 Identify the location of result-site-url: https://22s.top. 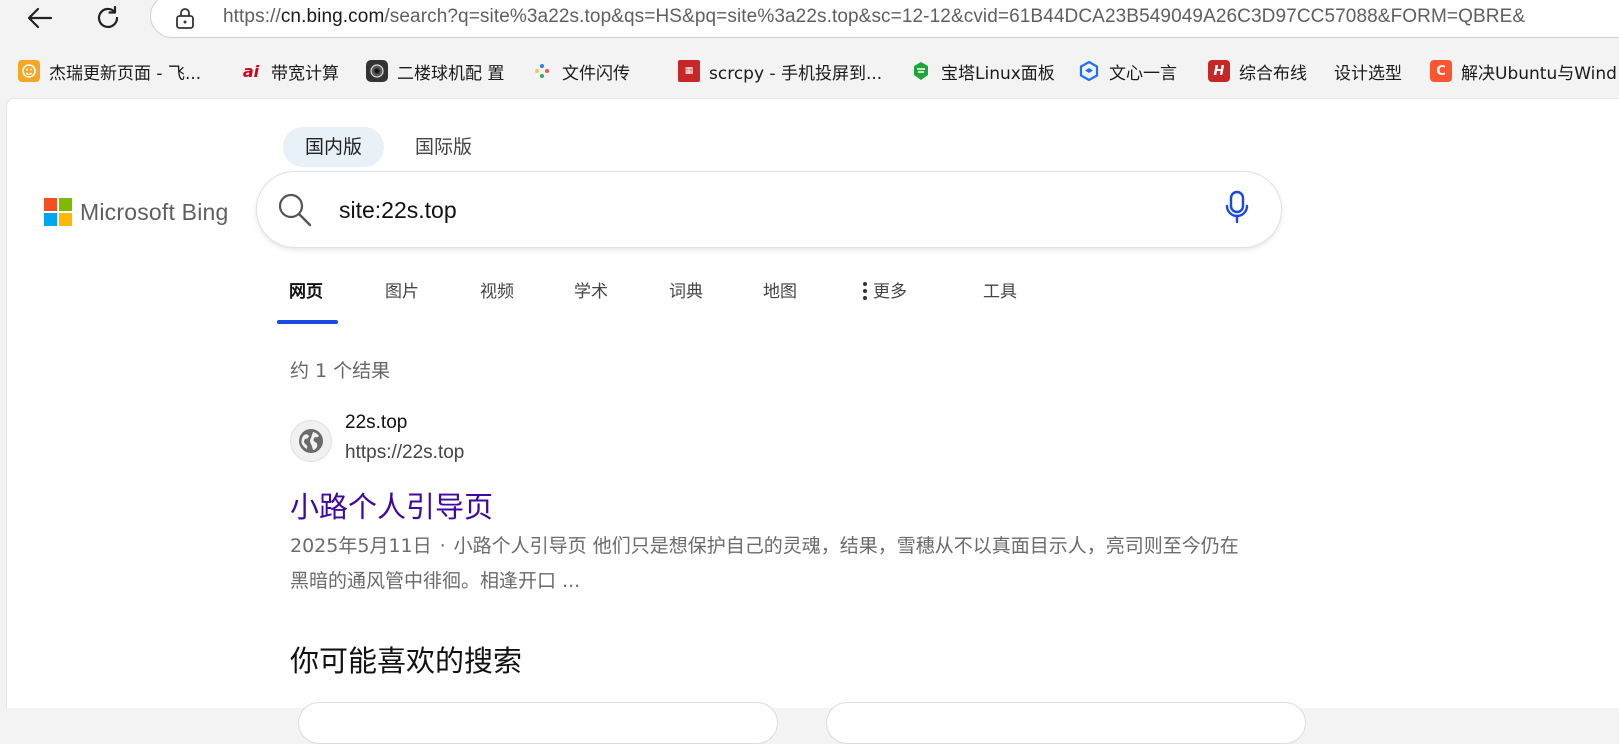
(404, 453).